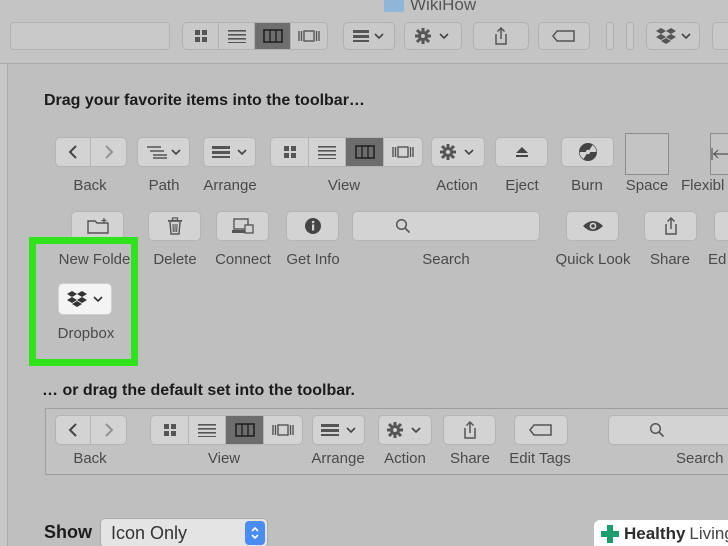  I want to click on action-label: Action, so click(457, 185).